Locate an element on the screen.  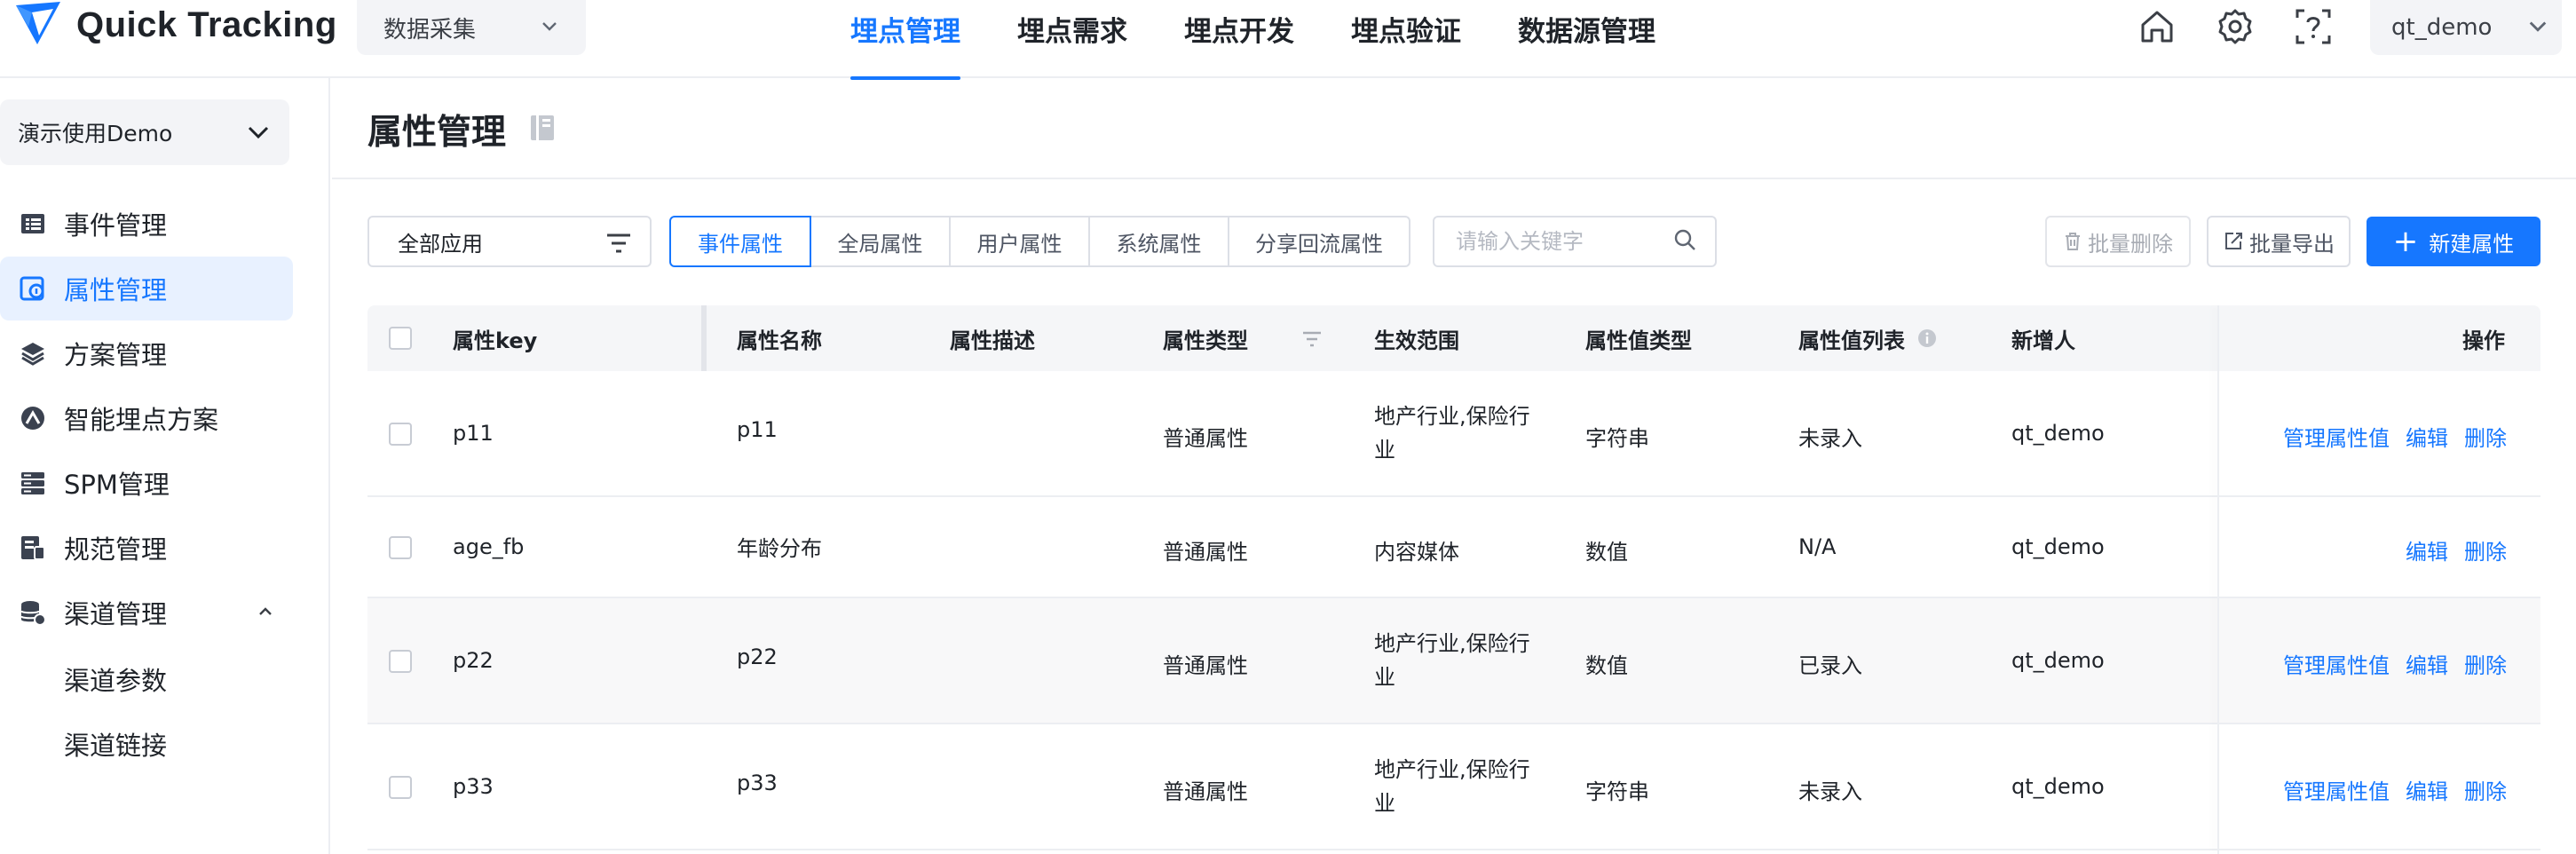
help-button is located at coordinates (2313, 26).